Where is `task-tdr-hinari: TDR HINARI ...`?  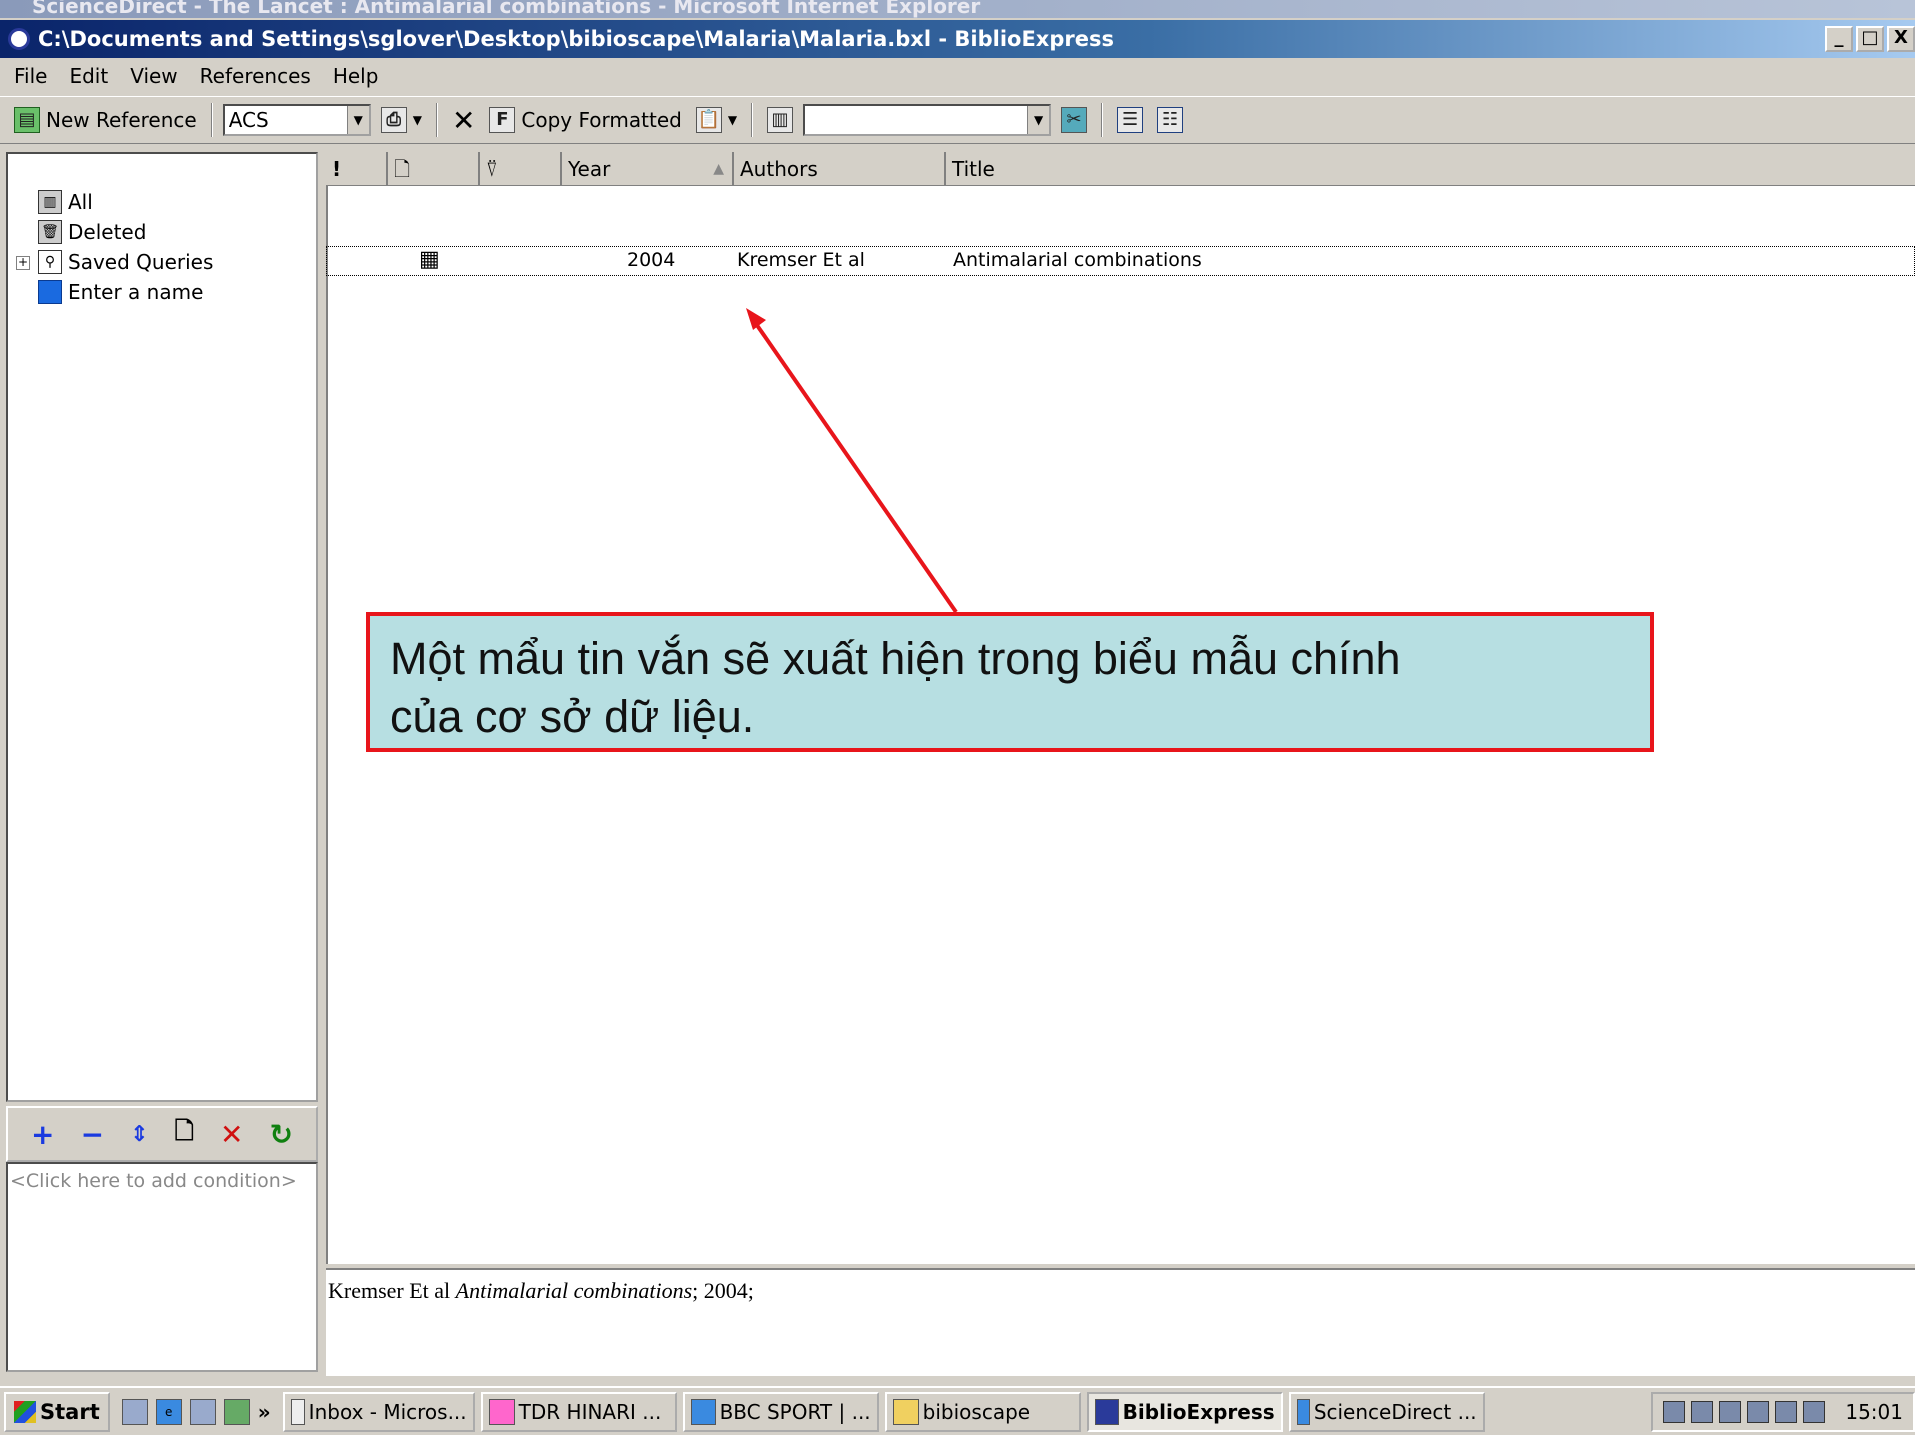
task-tdr-hinari: TDR HINARI ... is located at coordinates (578, 1411).